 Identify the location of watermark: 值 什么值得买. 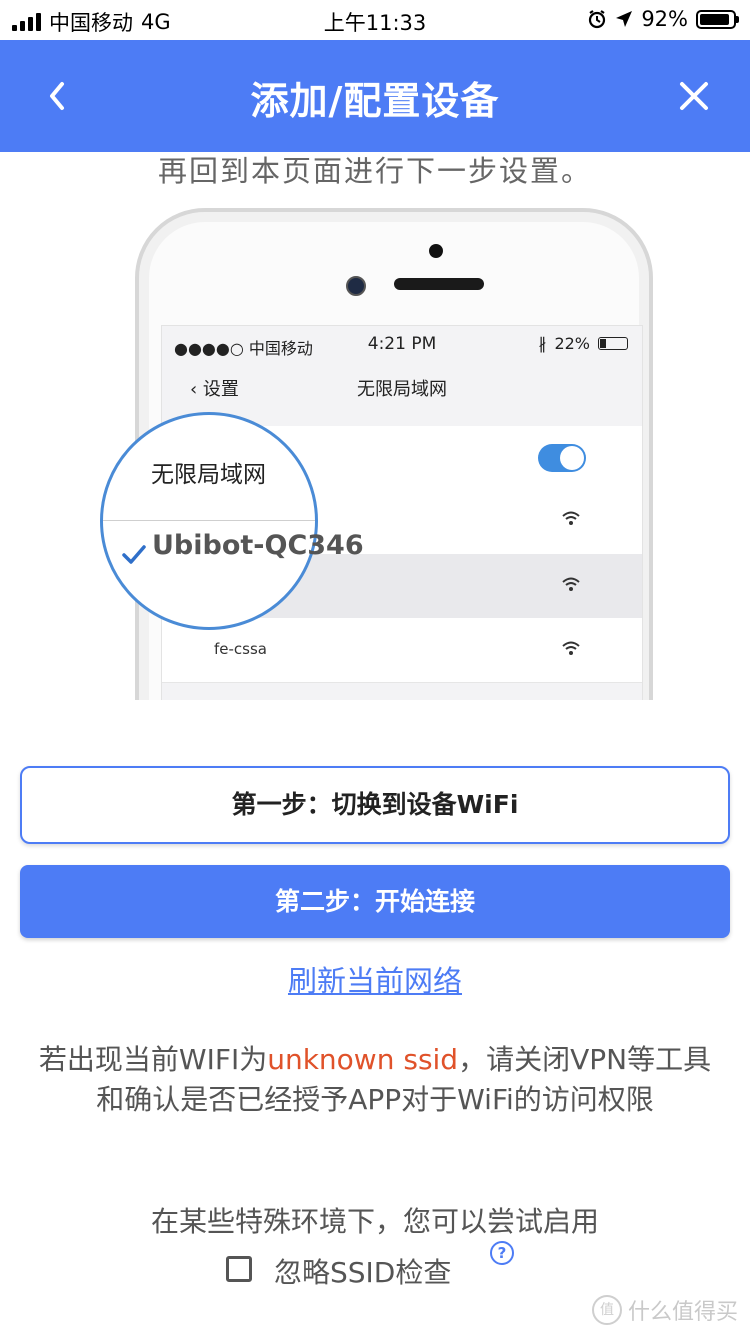
(664, 1310).